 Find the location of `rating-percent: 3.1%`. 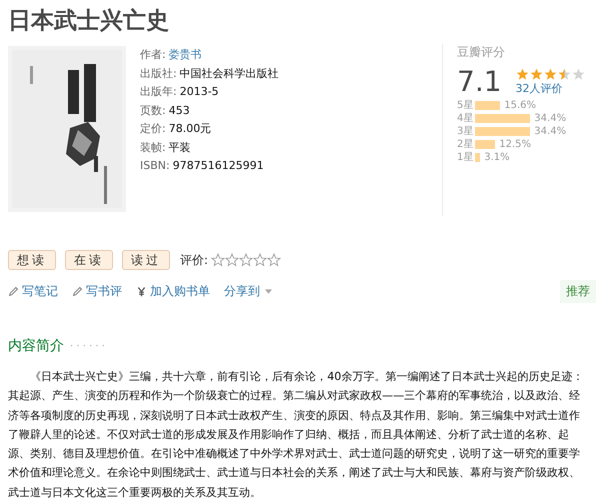

rating-percent: 3.1% is located at coordinates (497, 157).